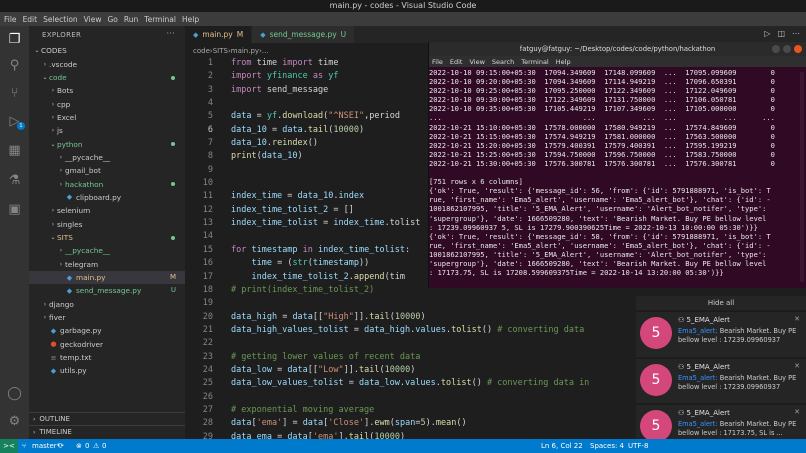  I want to click on tree-item-clipboard-py: ◆ clipboard.py, so click(107, 197).